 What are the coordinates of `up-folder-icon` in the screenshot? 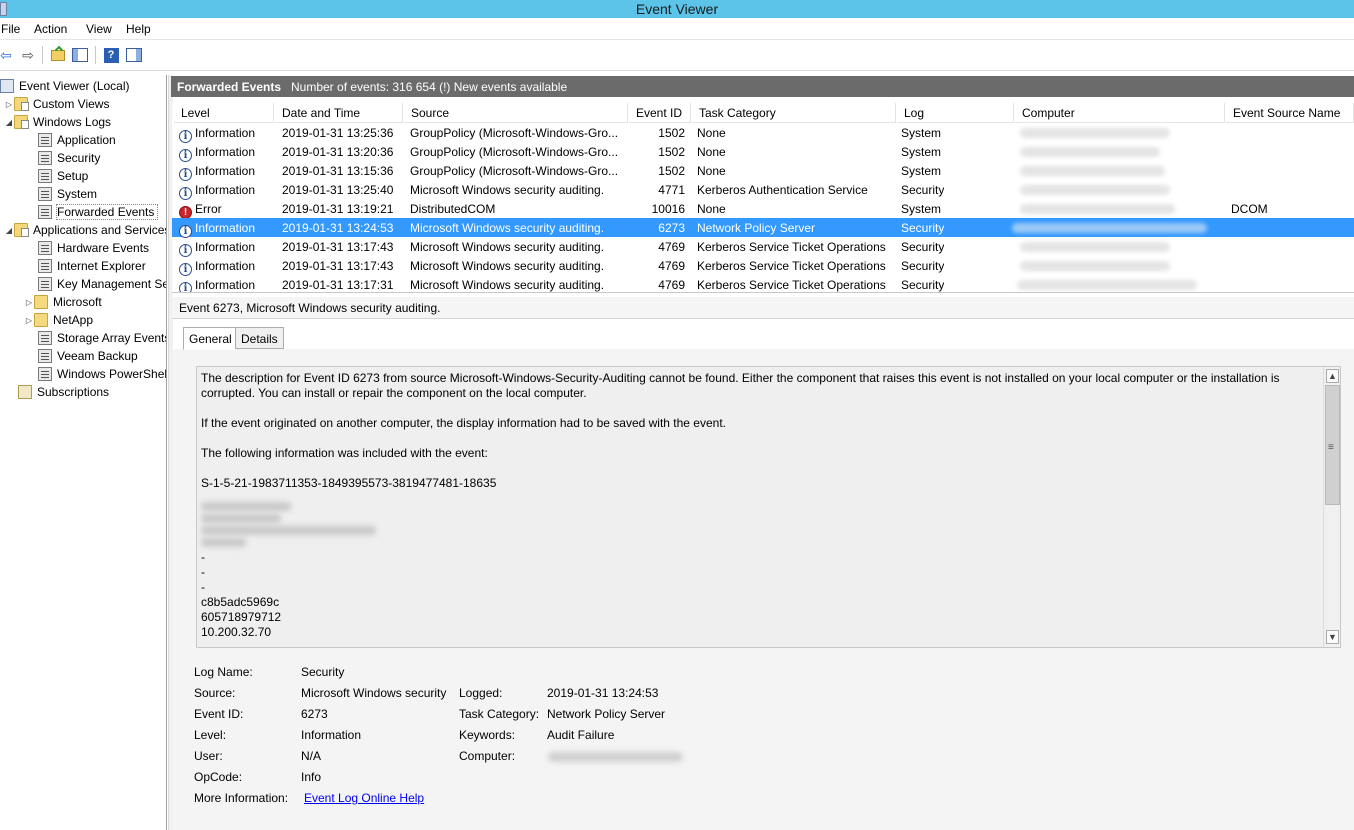 It's located at (58, 55).